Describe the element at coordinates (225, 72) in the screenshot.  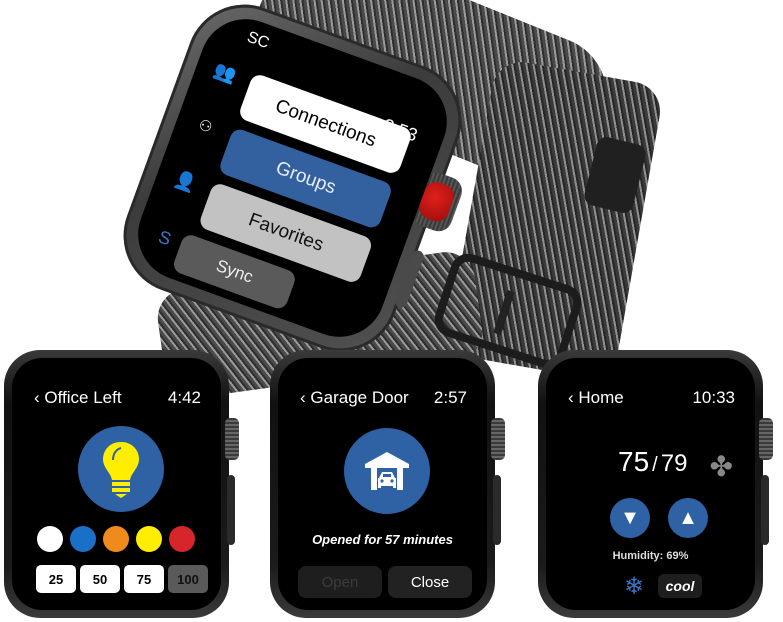
I see `connections-icon: 👥` at that location.